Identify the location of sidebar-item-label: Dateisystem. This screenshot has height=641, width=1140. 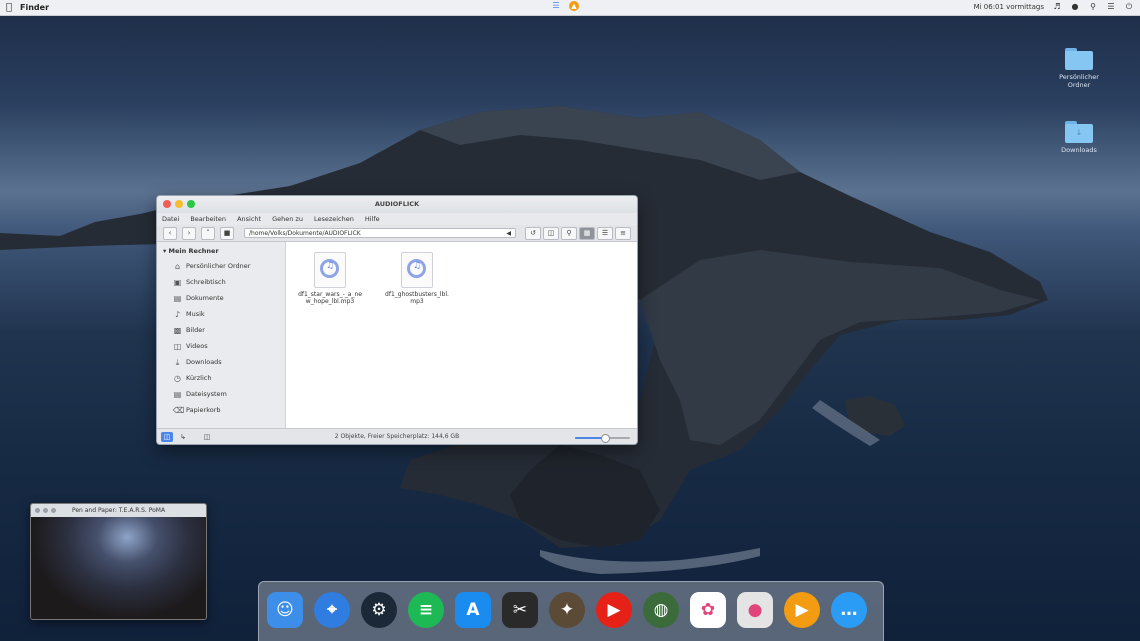
(206, 394).